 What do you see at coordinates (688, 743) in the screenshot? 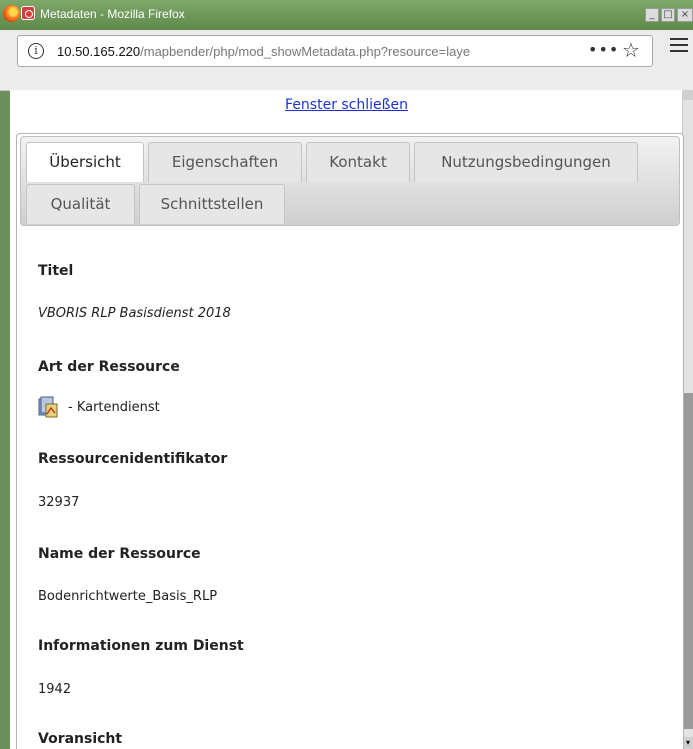
I see `scroll-down-arrow: ▾` at bounding box center [688, 743].